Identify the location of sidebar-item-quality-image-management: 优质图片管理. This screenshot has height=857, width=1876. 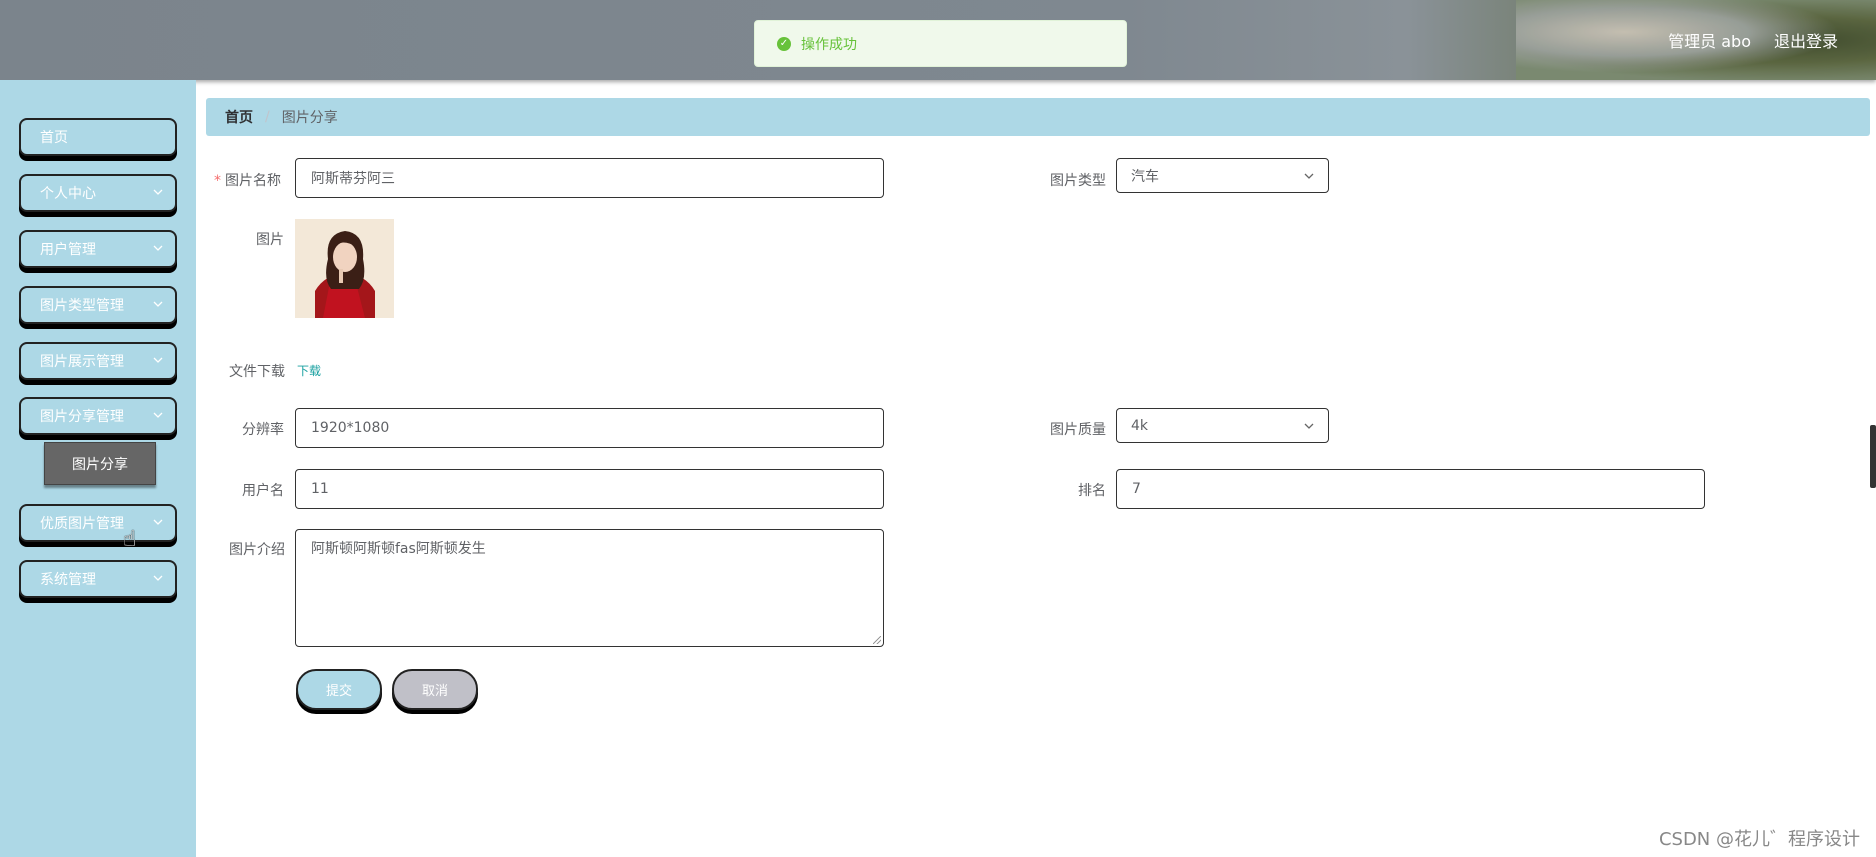
(98, 523).